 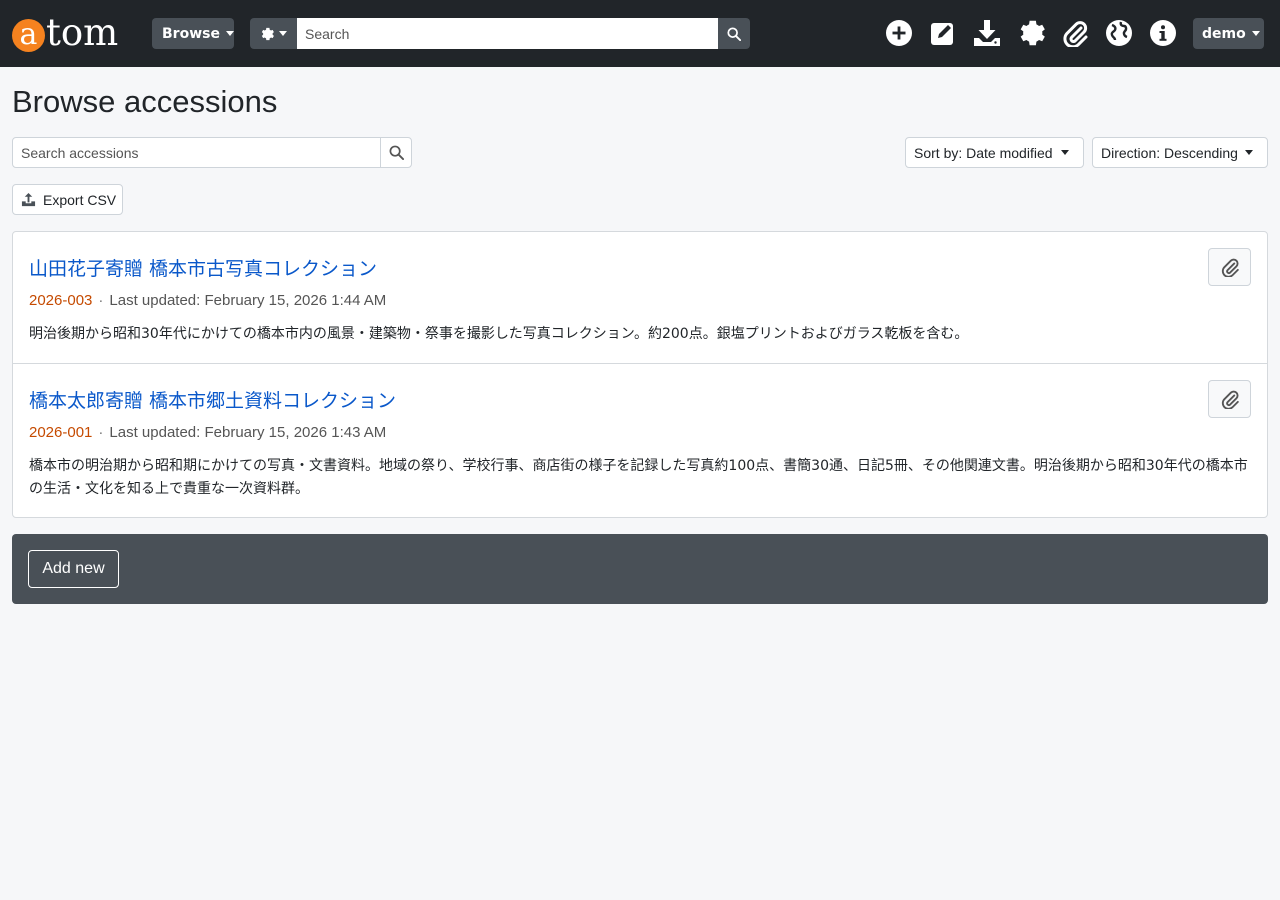 I want to click on browse-menu-button: Browse, so click(x=193, y=33).